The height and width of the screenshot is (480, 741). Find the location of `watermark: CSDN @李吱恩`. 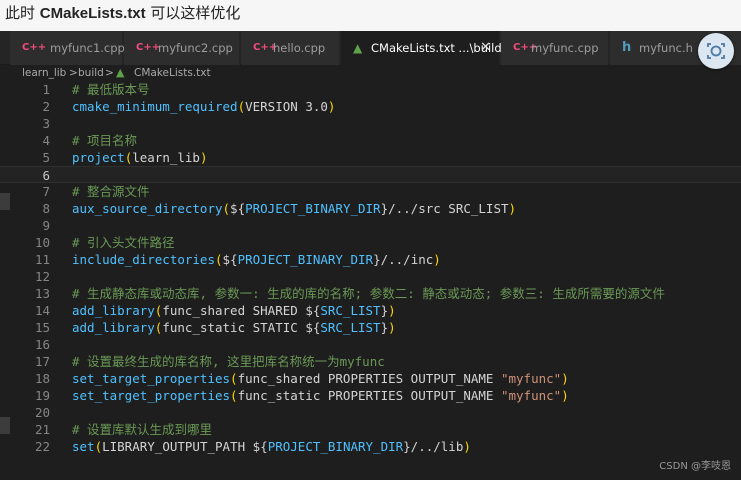

watermark: CSDN @李吱恩 is located at coordinates (695, 466).